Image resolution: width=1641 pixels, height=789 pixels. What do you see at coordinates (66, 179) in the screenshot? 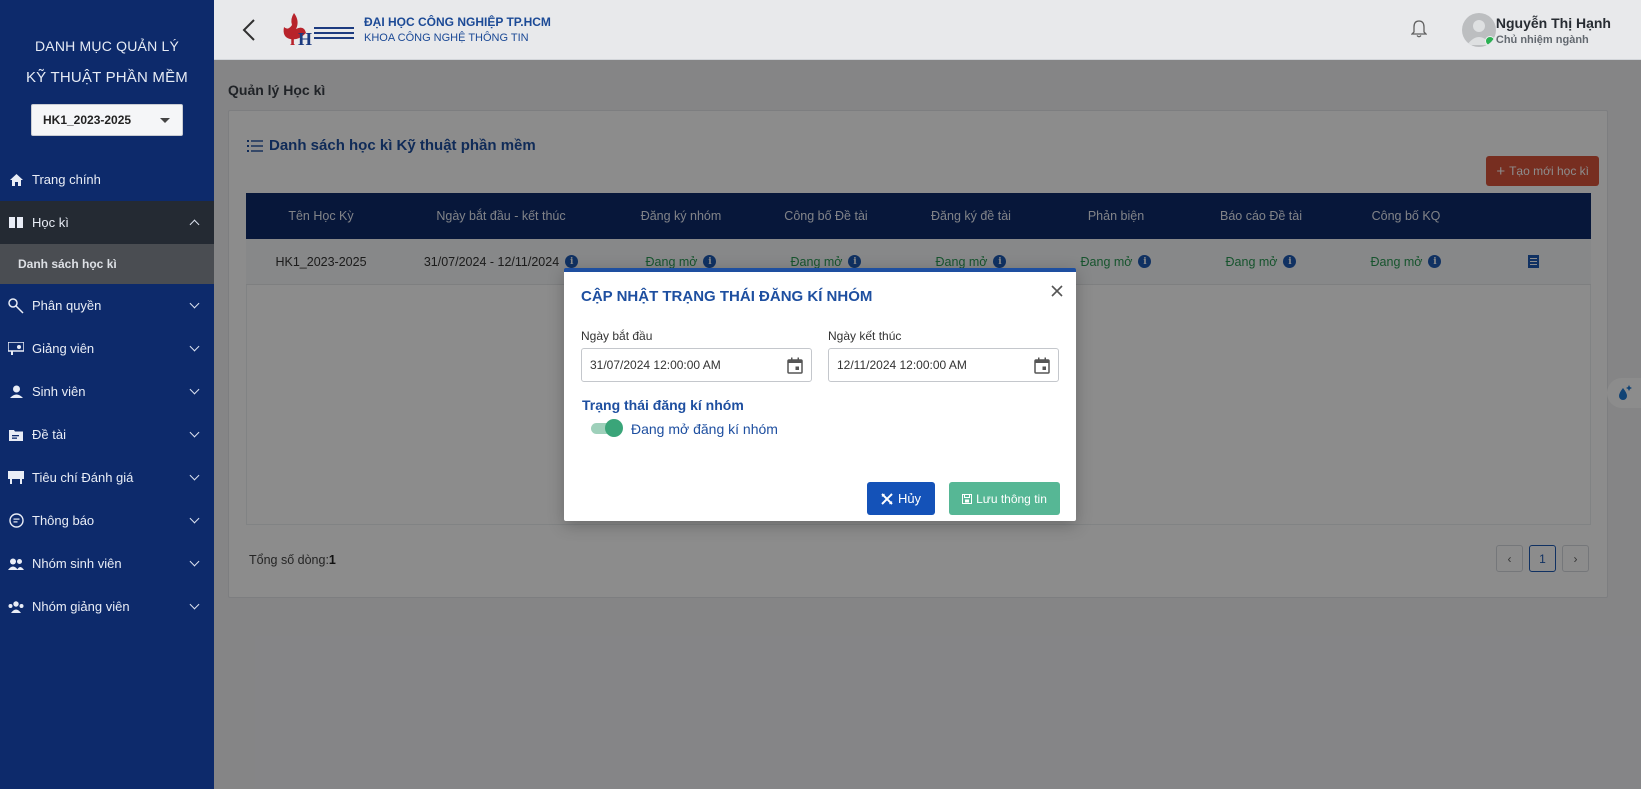
I see `sidebar-item-label: Trang chính` at bounding box center [66, 179].